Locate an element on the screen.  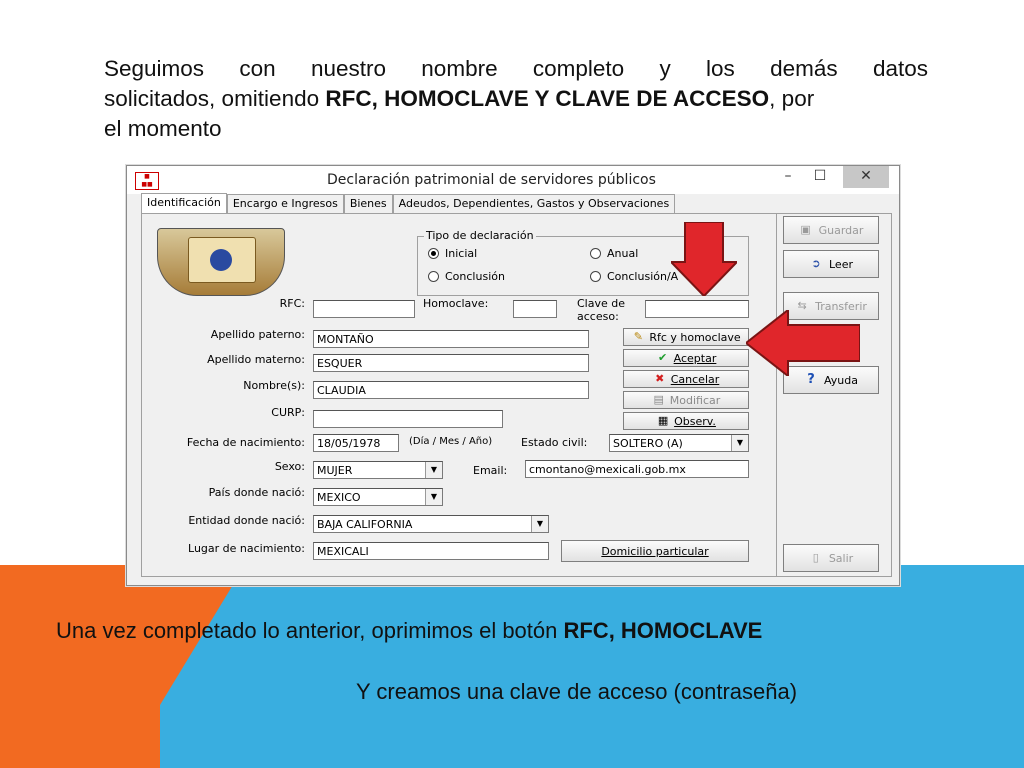
fecha-nacimiento-input: 18/05/1978 is located at coordinates (356, 443).